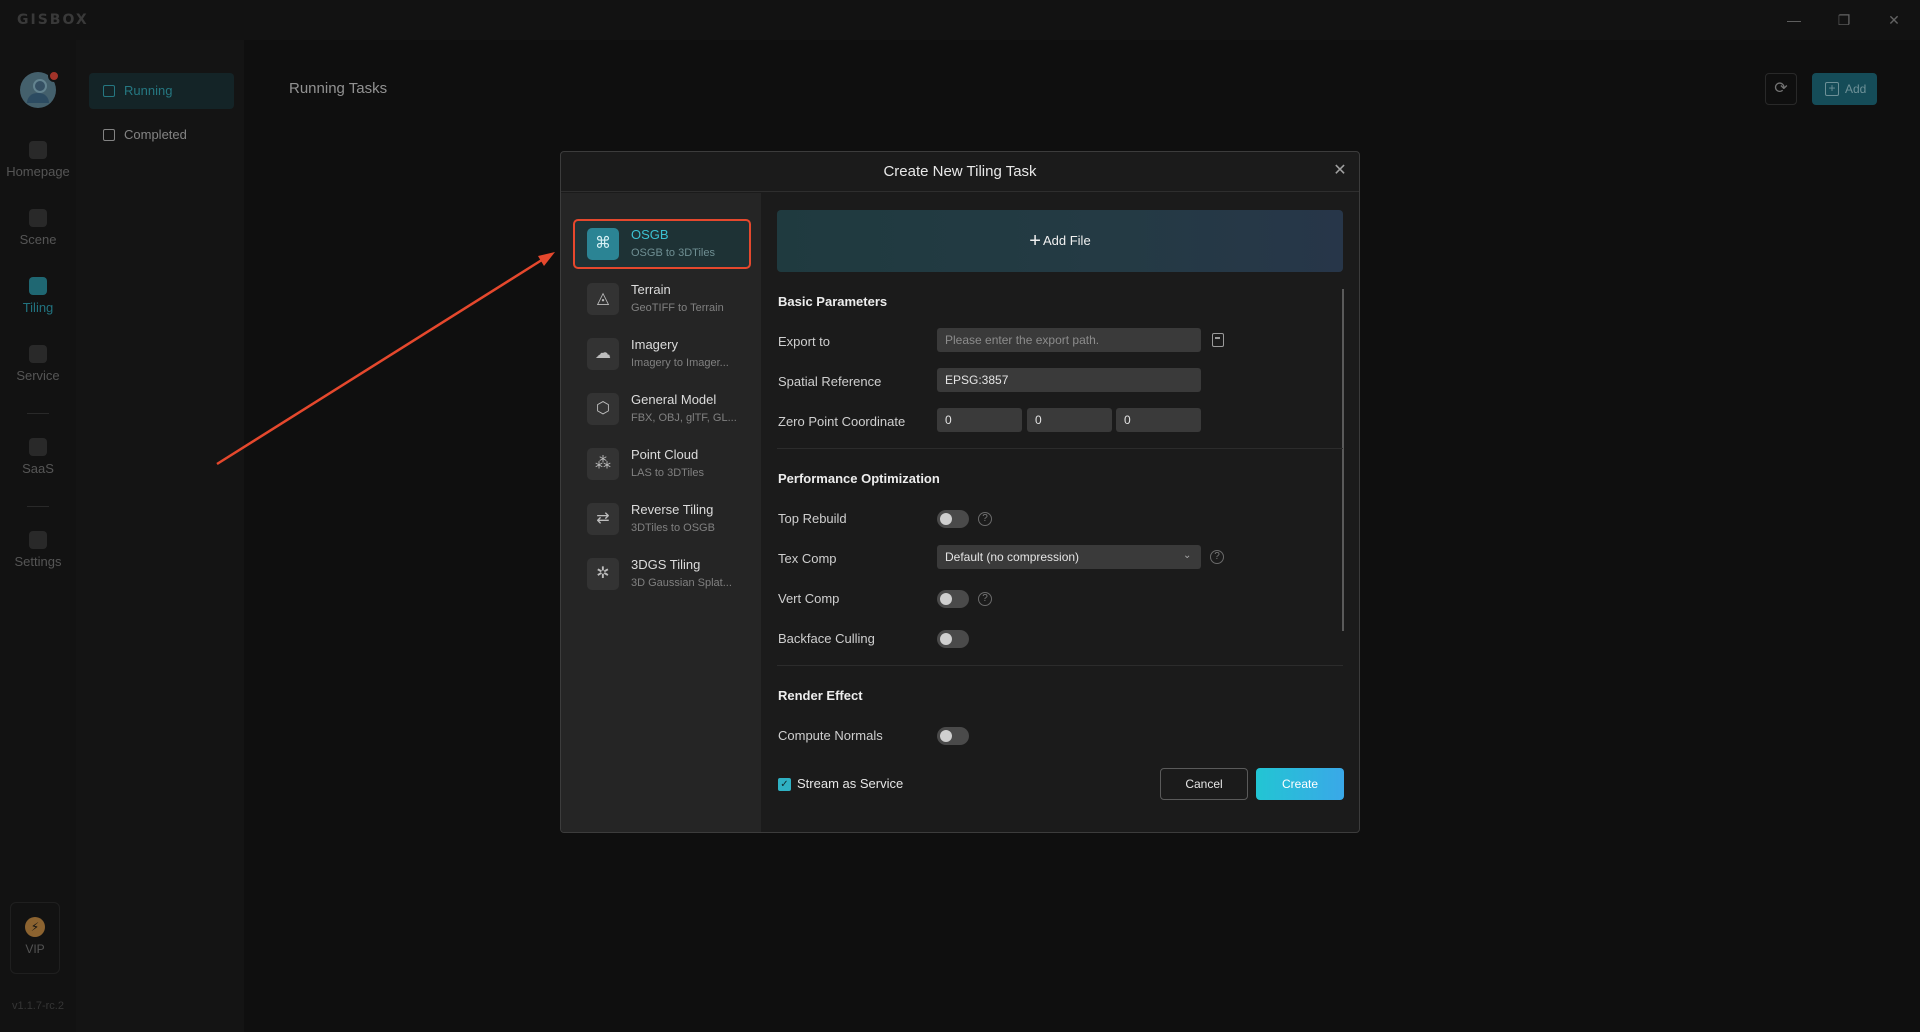  Describe the element at coordinates (804, 341) in the screenshot. I see `export-to-label: Export to` at that location.